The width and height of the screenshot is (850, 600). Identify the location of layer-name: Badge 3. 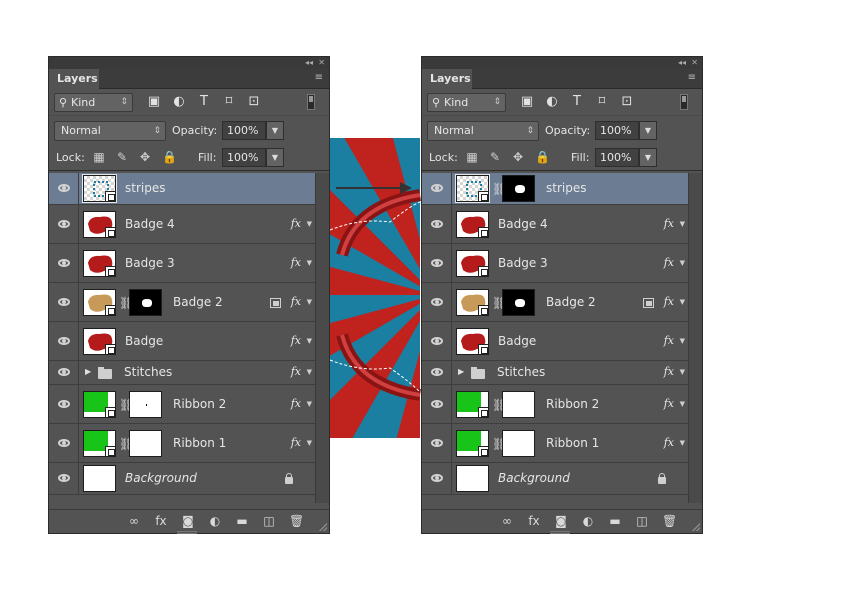
(523, 263).